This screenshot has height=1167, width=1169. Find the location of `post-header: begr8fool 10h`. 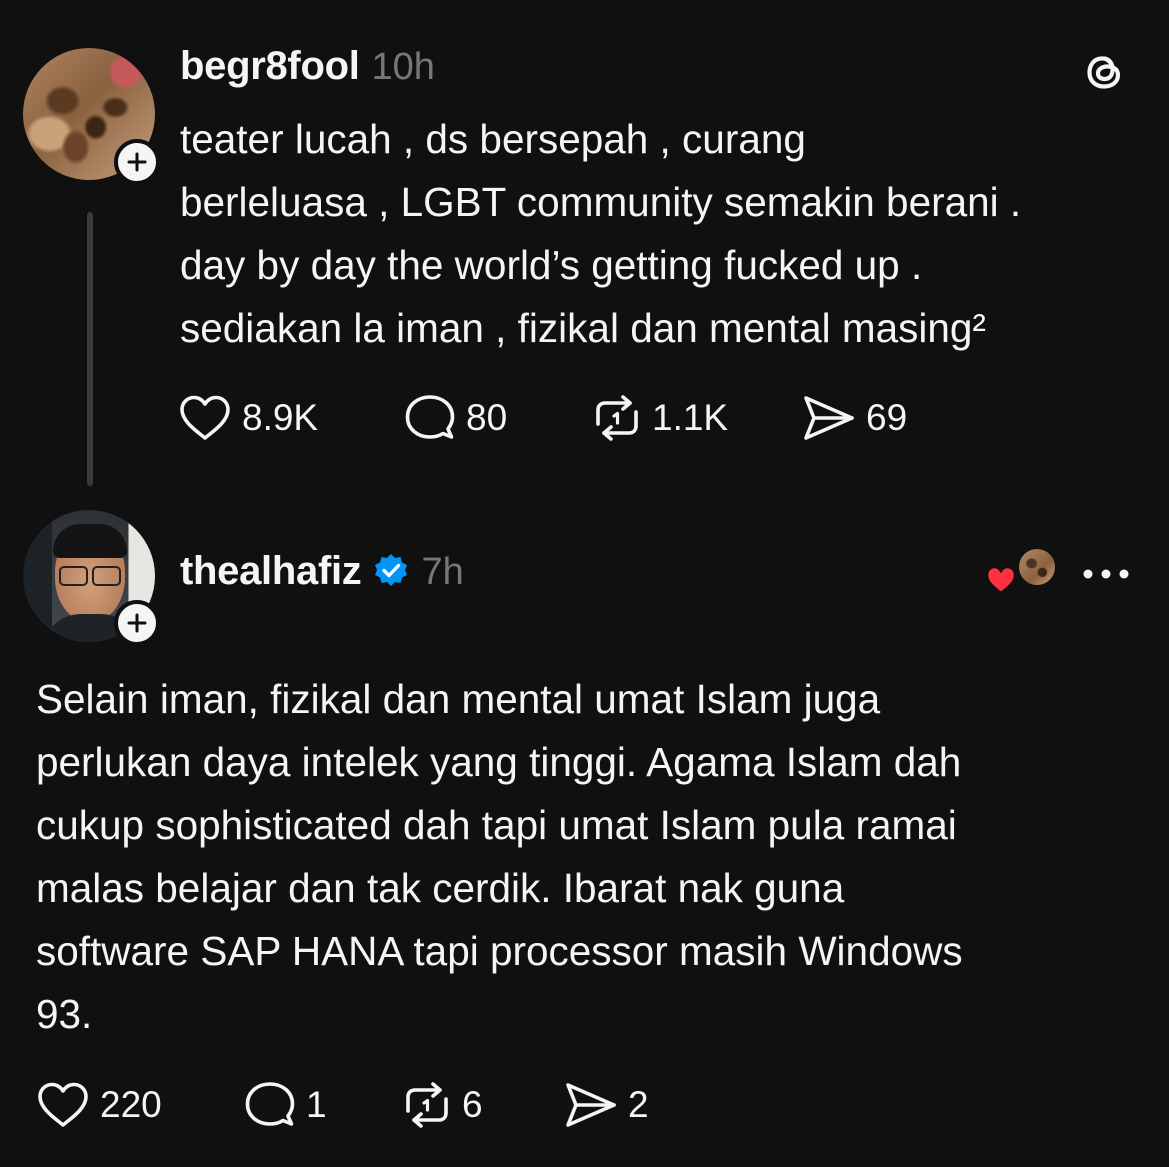

post-header: begr8fool 10h is located at coordinates (307, 66).